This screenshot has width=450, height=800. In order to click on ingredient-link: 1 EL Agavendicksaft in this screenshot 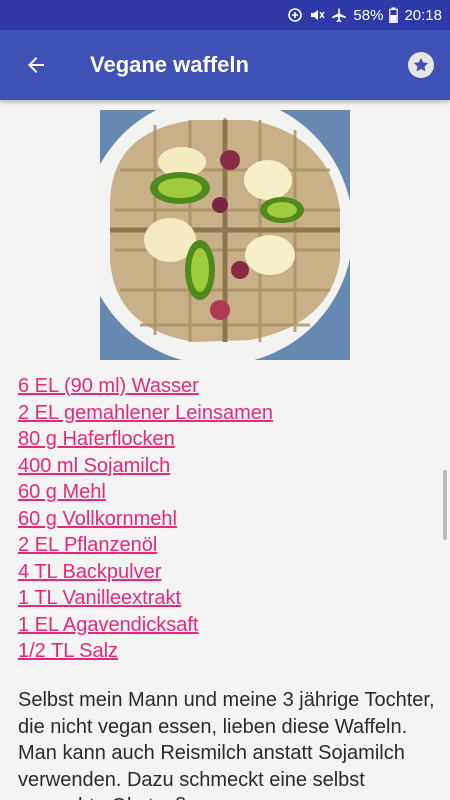, I will do `click(228, 625)`.